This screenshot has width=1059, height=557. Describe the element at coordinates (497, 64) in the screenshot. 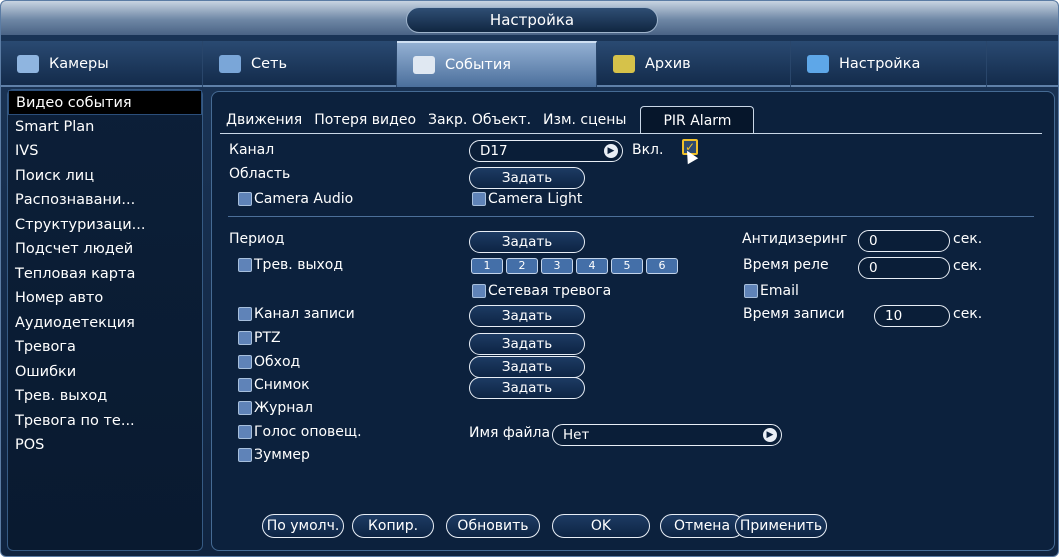

I see `tab-events: События` at that location.